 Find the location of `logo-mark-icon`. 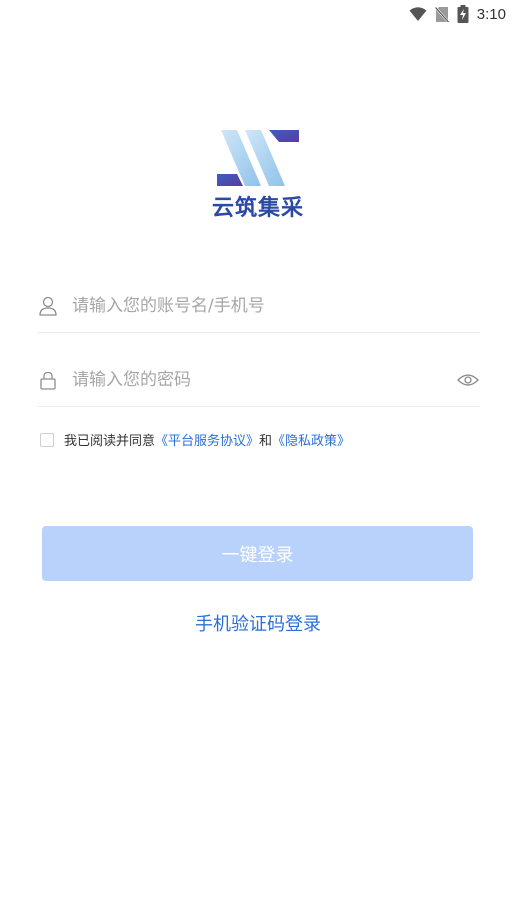

logo-mark-icon is located at coordinates (258, 158).